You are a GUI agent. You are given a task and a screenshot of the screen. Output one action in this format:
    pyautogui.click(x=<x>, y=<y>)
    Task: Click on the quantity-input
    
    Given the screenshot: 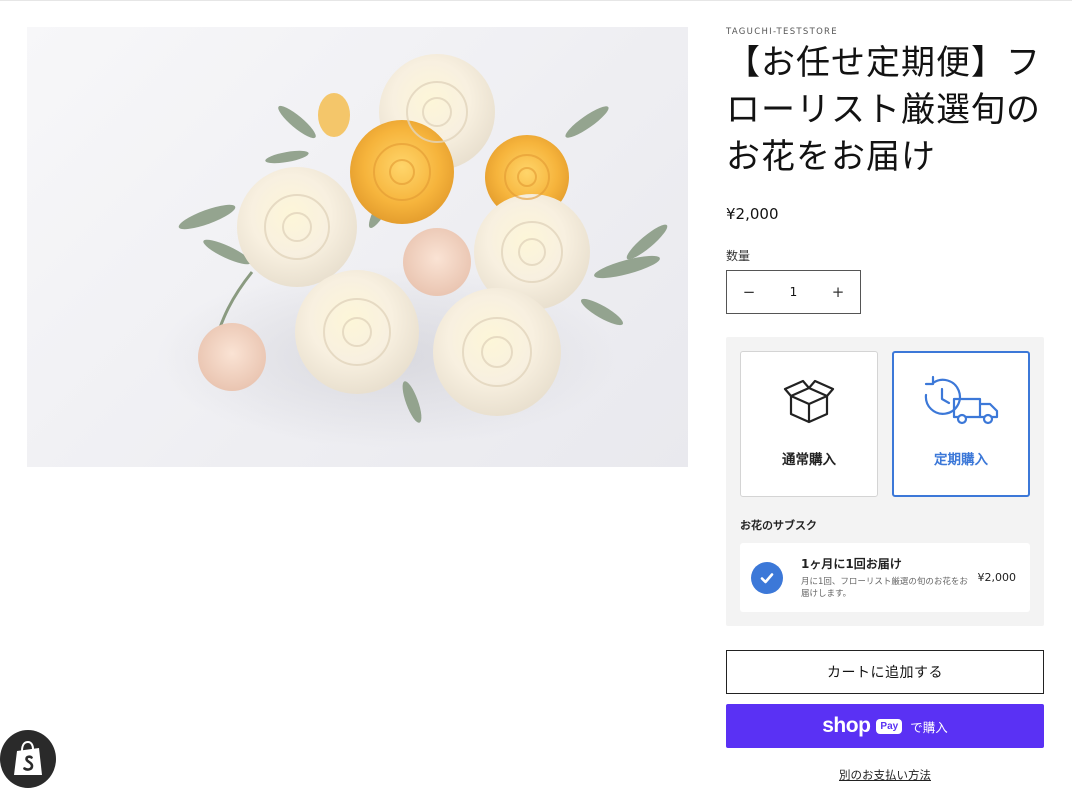 What is the action you would take?
    pyautogui.click(x=793, y=292)
    